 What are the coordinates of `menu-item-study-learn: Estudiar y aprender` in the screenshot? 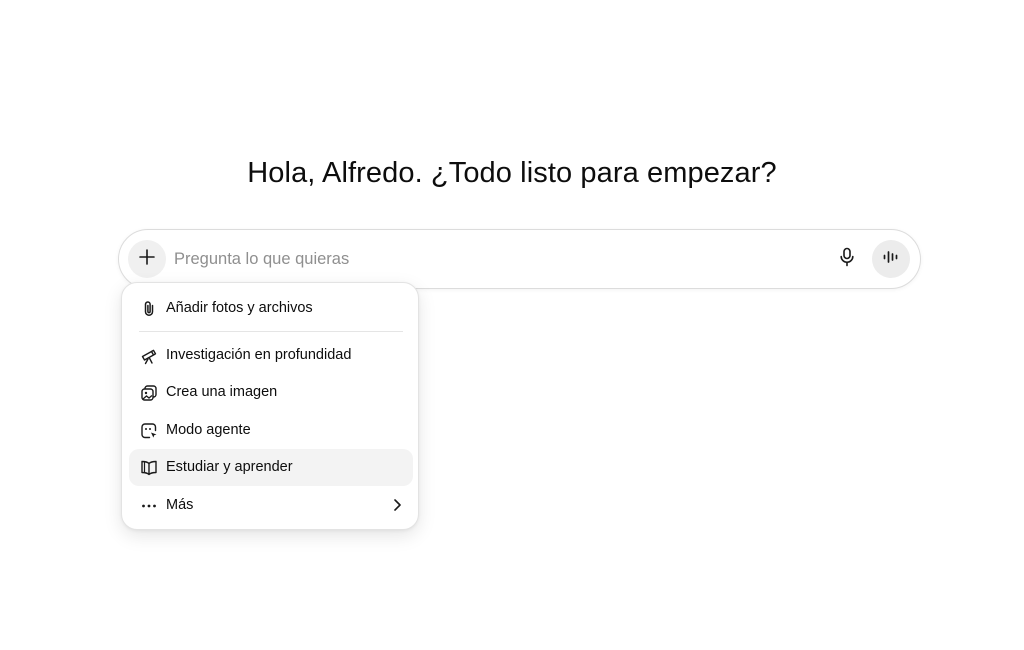 It's located at (271, 467).